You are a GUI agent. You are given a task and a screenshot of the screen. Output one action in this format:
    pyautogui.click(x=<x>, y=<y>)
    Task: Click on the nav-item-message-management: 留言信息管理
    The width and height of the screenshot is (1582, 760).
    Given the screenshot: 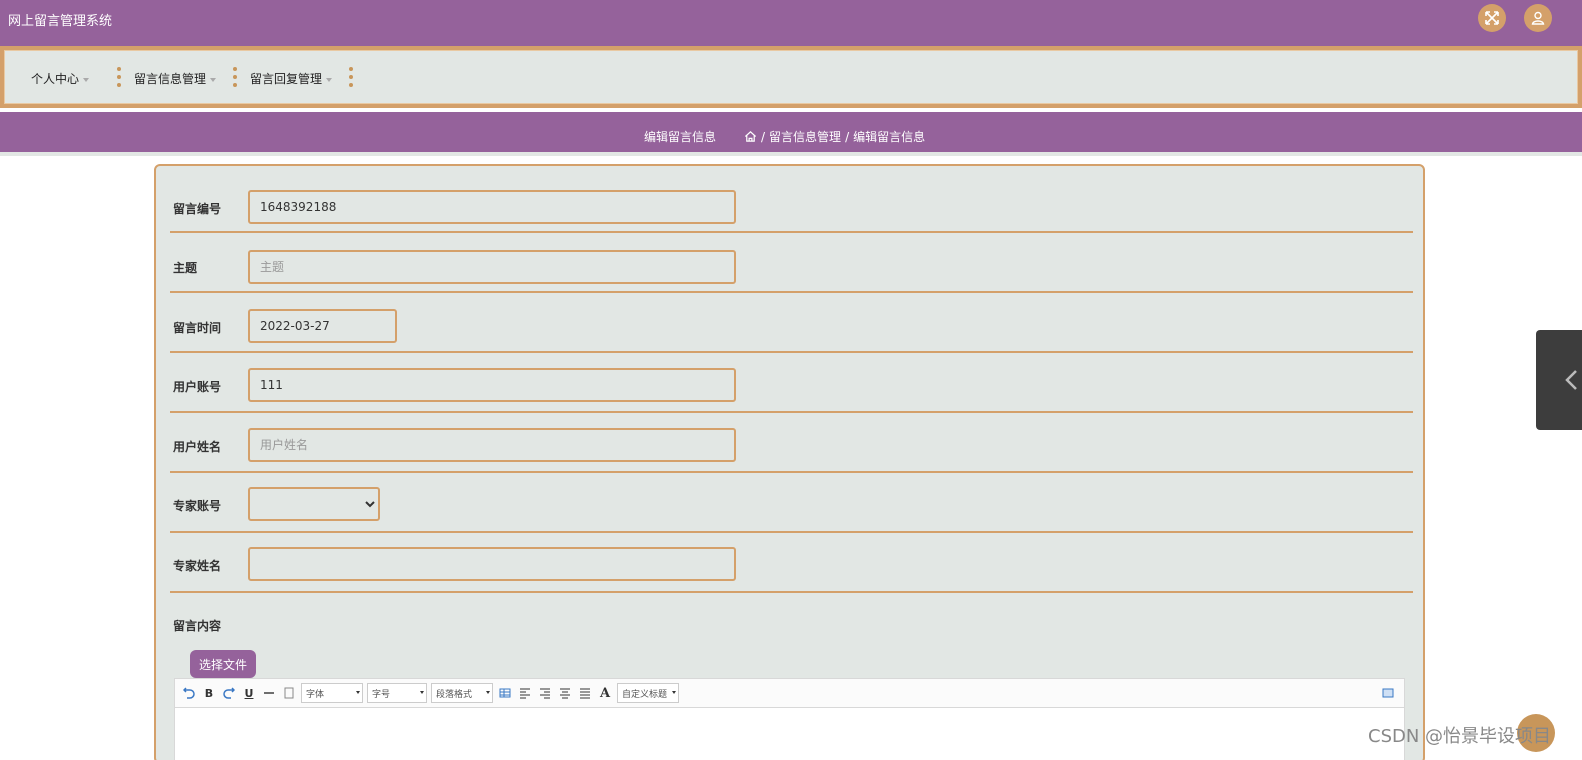 What is the action you would take?
    pyautogui.click(x=175, y=78)
    